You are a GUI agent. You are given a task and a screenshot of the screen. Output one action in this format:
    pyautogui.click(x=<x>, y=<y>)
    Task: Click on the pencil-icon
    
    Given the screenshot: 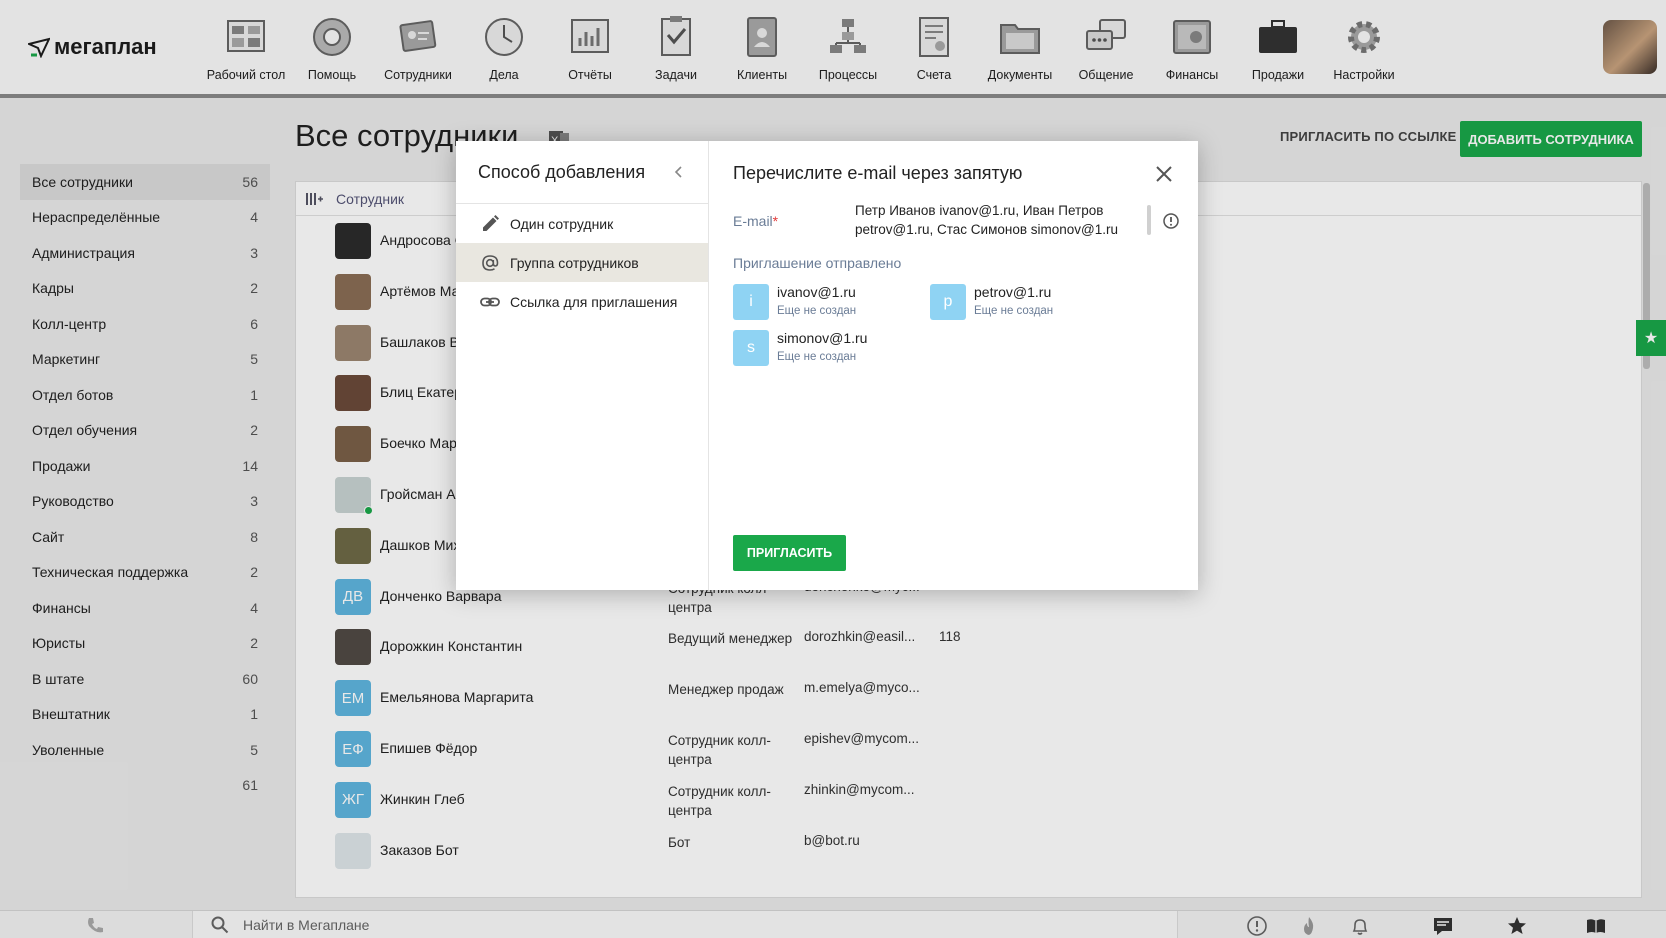 What is the action you would take?
    pyautogui.click(x=491, y=222)
    